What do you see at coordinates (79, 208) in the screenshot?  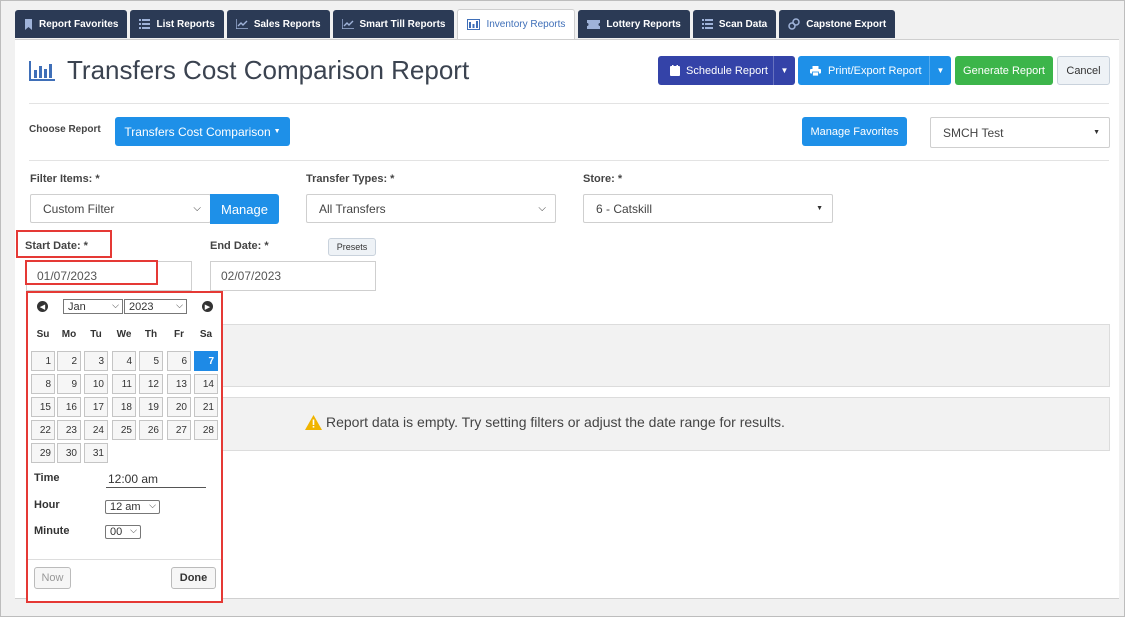 I see `filter-items-value: Custom Filter` at bounding box center [79, 208].